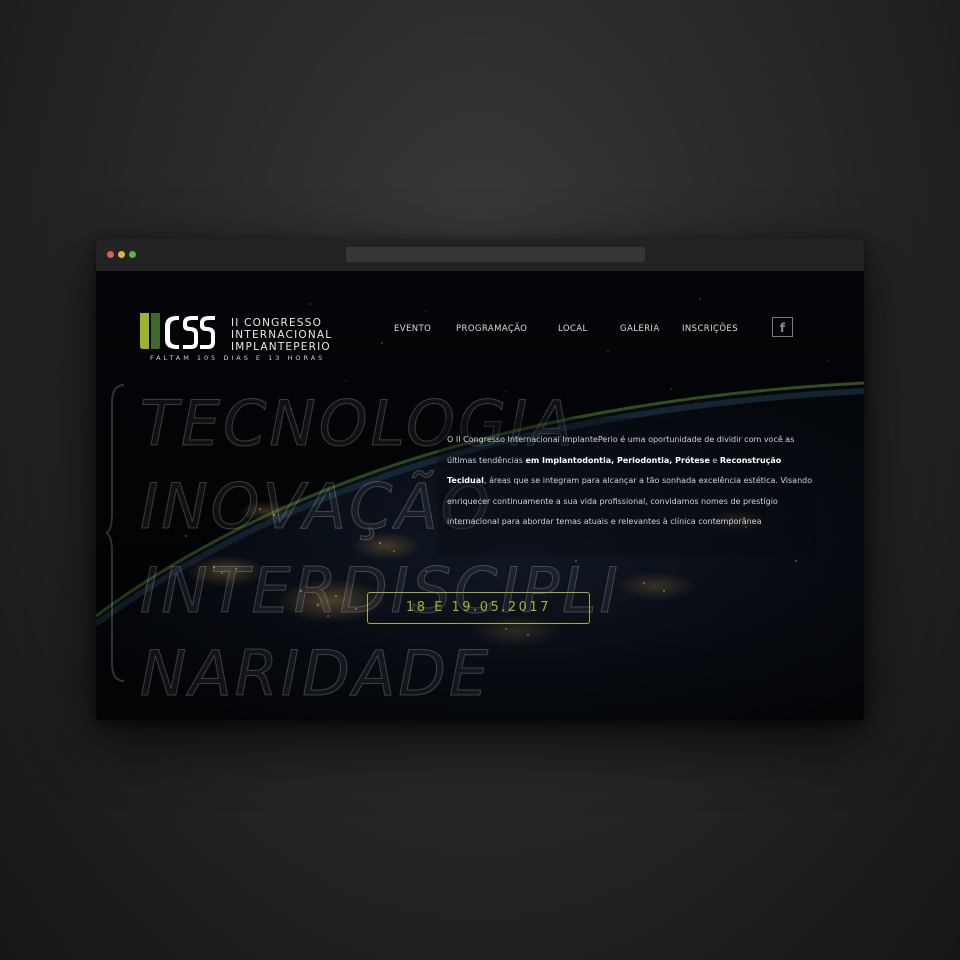 This screenshot has width=960, height=960. What do you see at coordinates (277, 323) in the screenshot?
I see `logo-line-1: II CONGRESSO` at bounding box center [277, 323].